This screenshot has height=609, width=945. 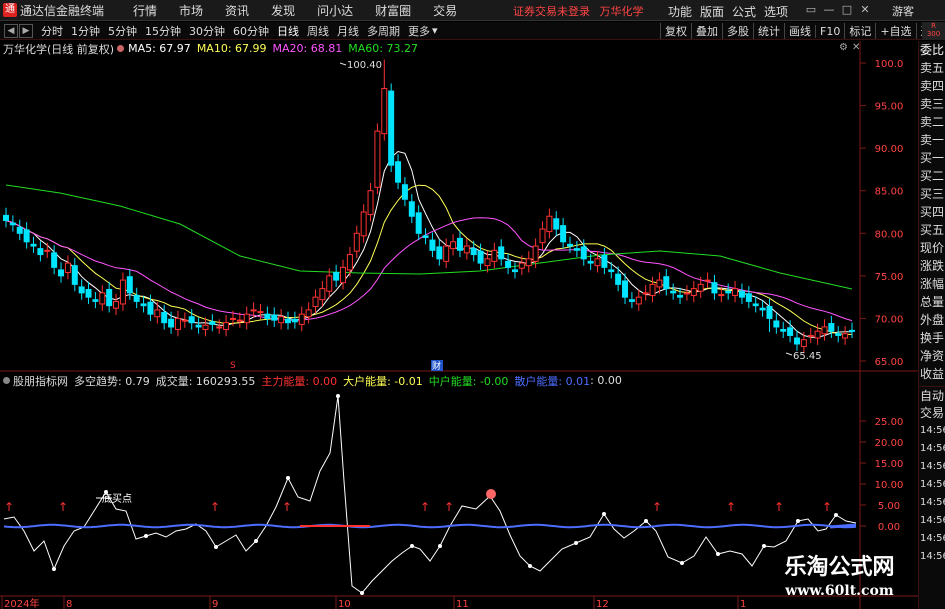 I want to click on skin-icon: ▭, so click(x=811, y=10).